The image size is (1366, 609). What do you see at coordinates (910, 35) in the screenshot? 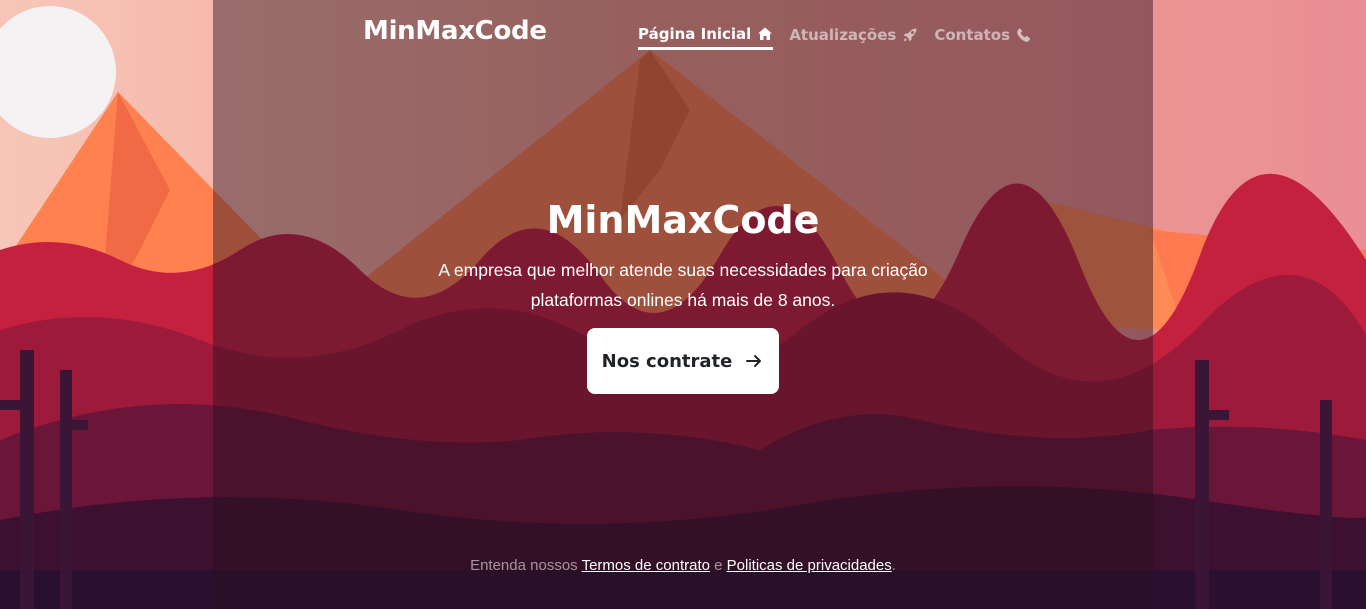
I see `rocket-icon` at bounding box center [910, 35].